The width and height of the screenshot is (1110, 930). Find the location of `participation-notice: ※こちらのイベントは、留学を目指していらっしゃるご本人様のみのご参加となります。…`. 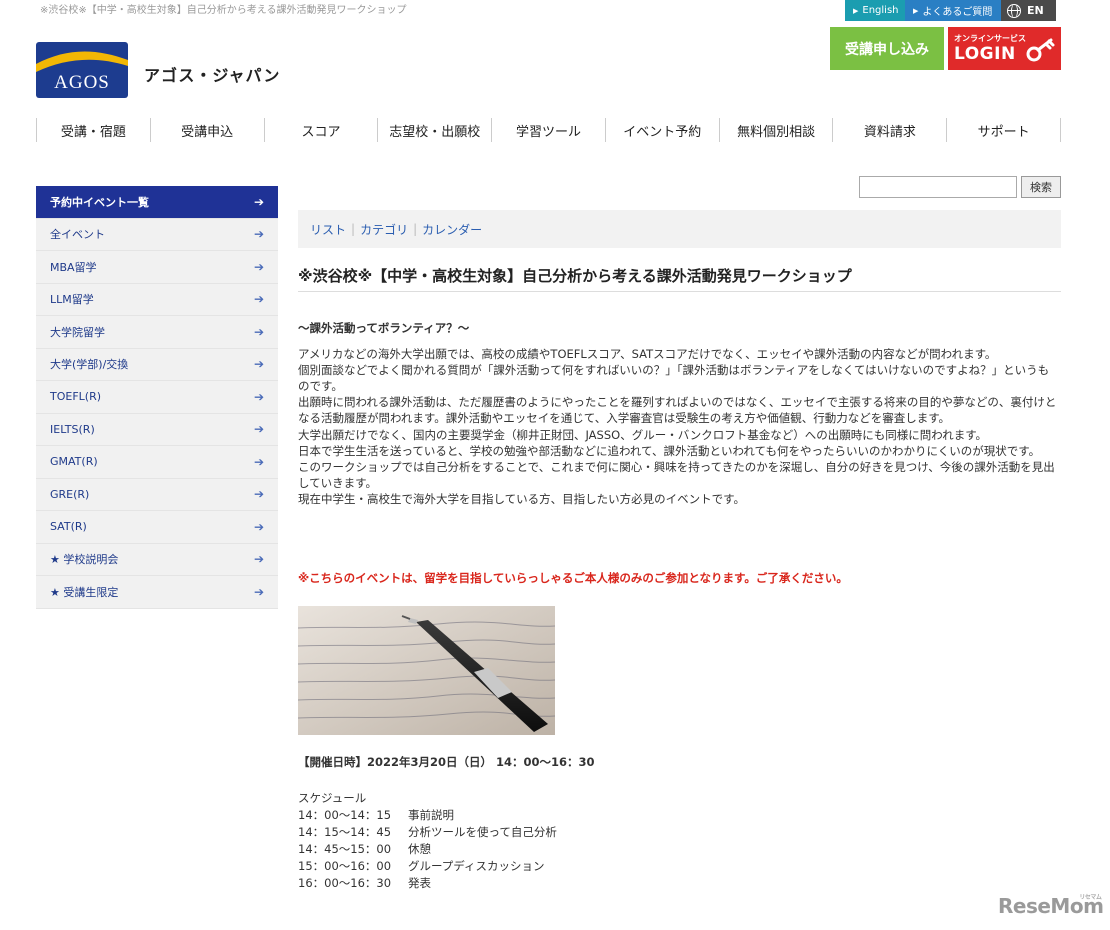

participation-notice: ※こちらのイベントは、留学を目指していらっしゃるご本人様のみのご参加となります。… is located at coordinates (573, 578).